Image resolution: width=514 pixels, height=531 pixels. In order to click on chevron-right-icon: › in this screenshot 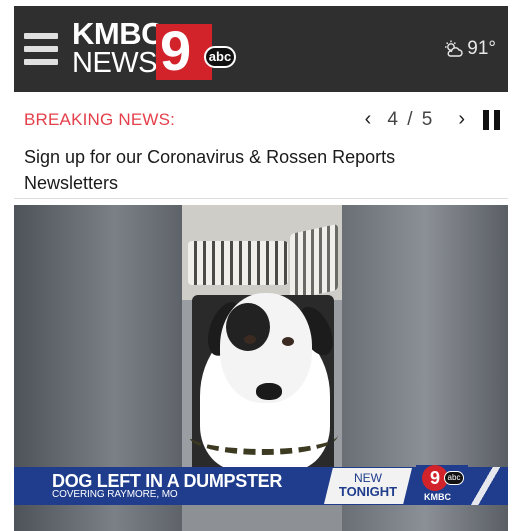, I will do `click(461, 119)`.